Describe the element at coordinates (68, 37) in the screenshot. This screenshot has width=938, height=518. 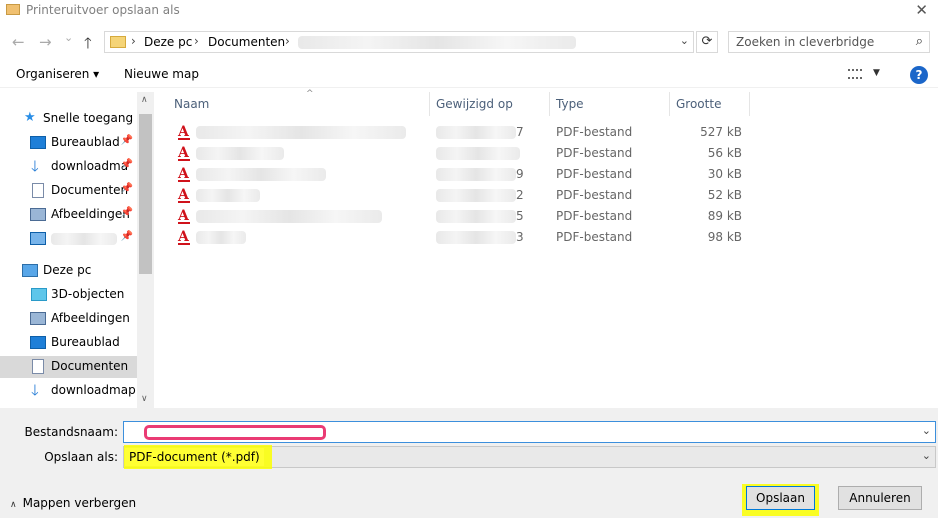
I see `recent-locations-icon: ⌄` at that location.